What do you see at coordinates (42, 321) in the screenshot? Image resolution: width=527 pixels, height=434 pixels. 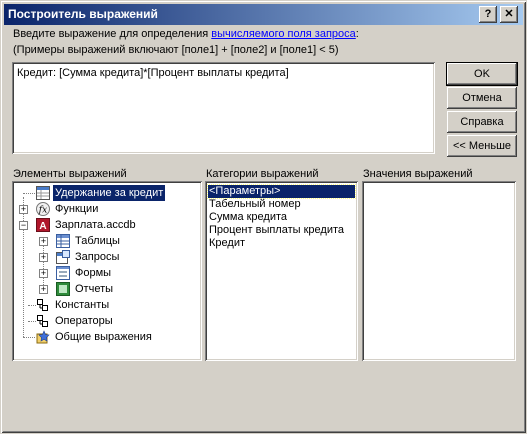 I see `operators-icon` at bounding box center [42, 321].